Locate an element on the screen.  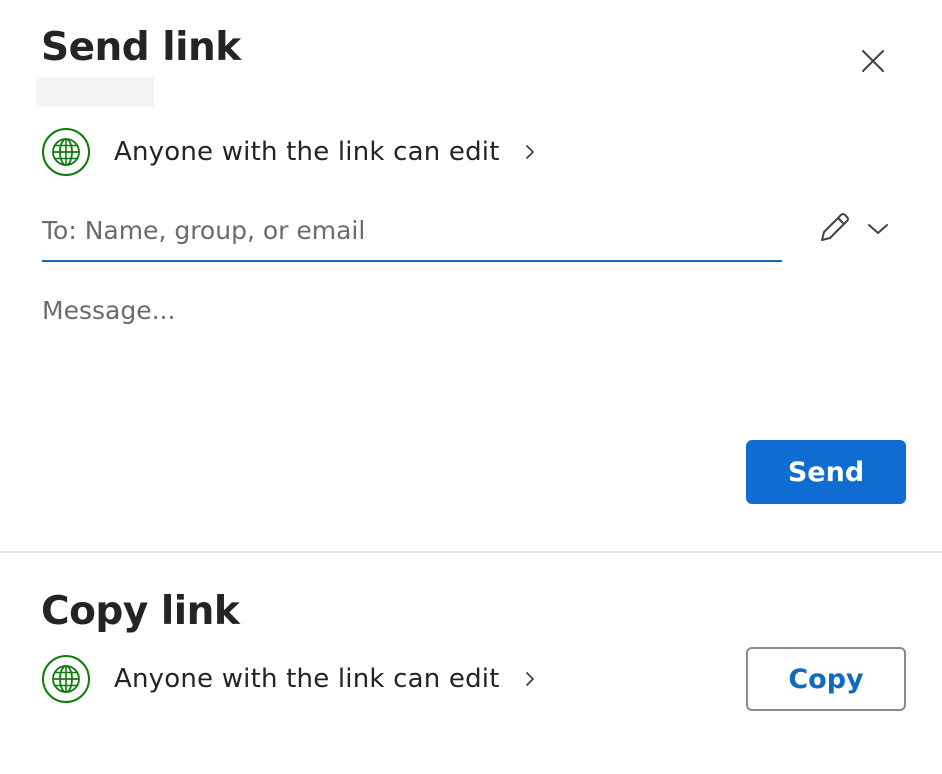
pencil-icon is located at coordinates (834, 230).